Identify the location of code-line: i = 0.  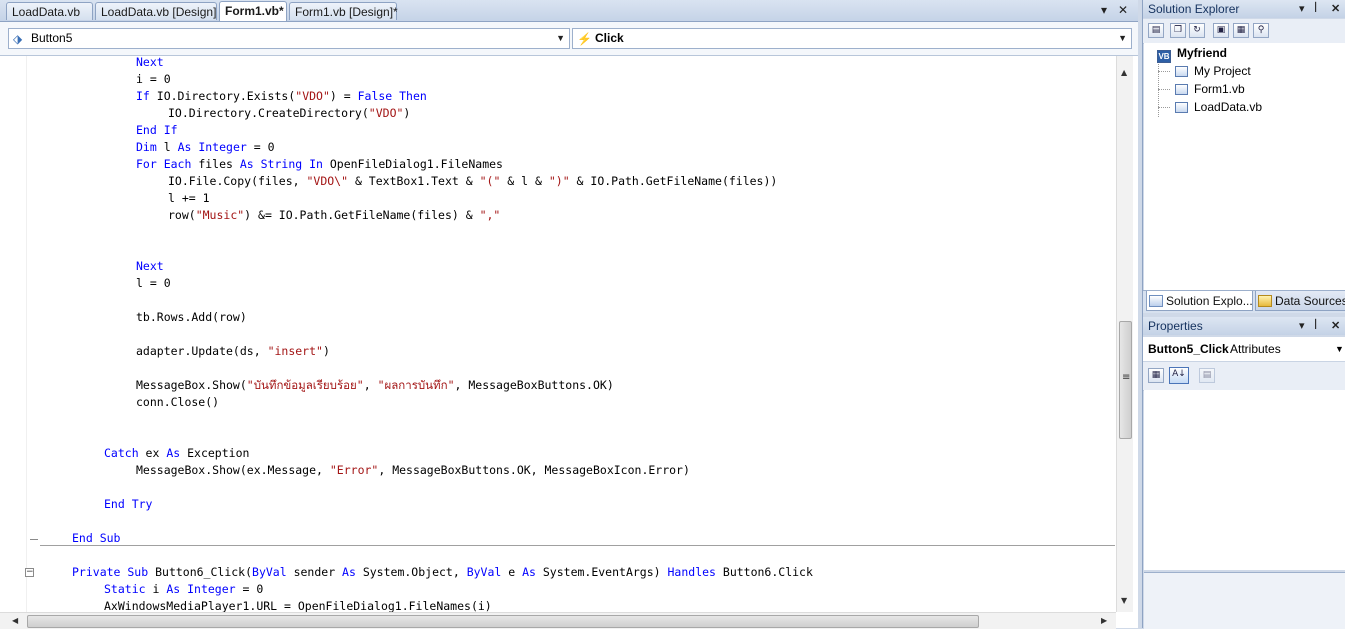
(153, 79).